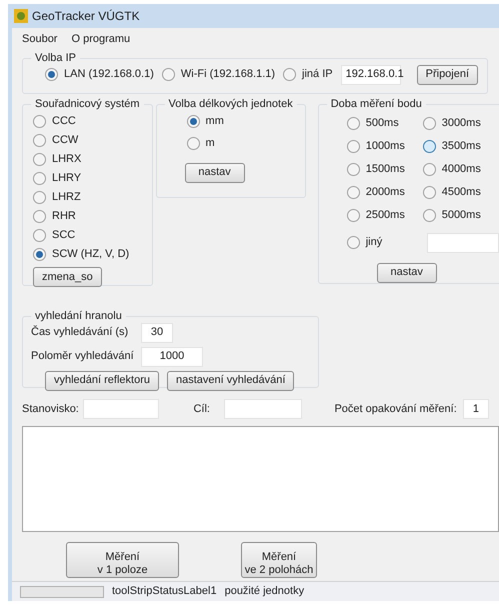 The width and height of the screenshot is (499, 605). What do you see at coordinates (100, 39) in the screenshot?
I see `menu-item: O programu` at bounding box center [100, 39].